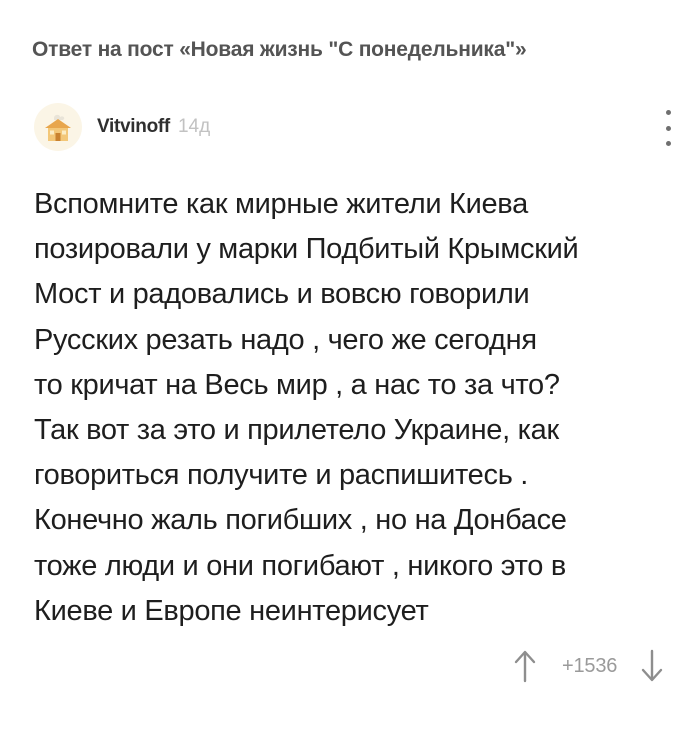  I want to click on arrow-up-icon, so click(525, 666).